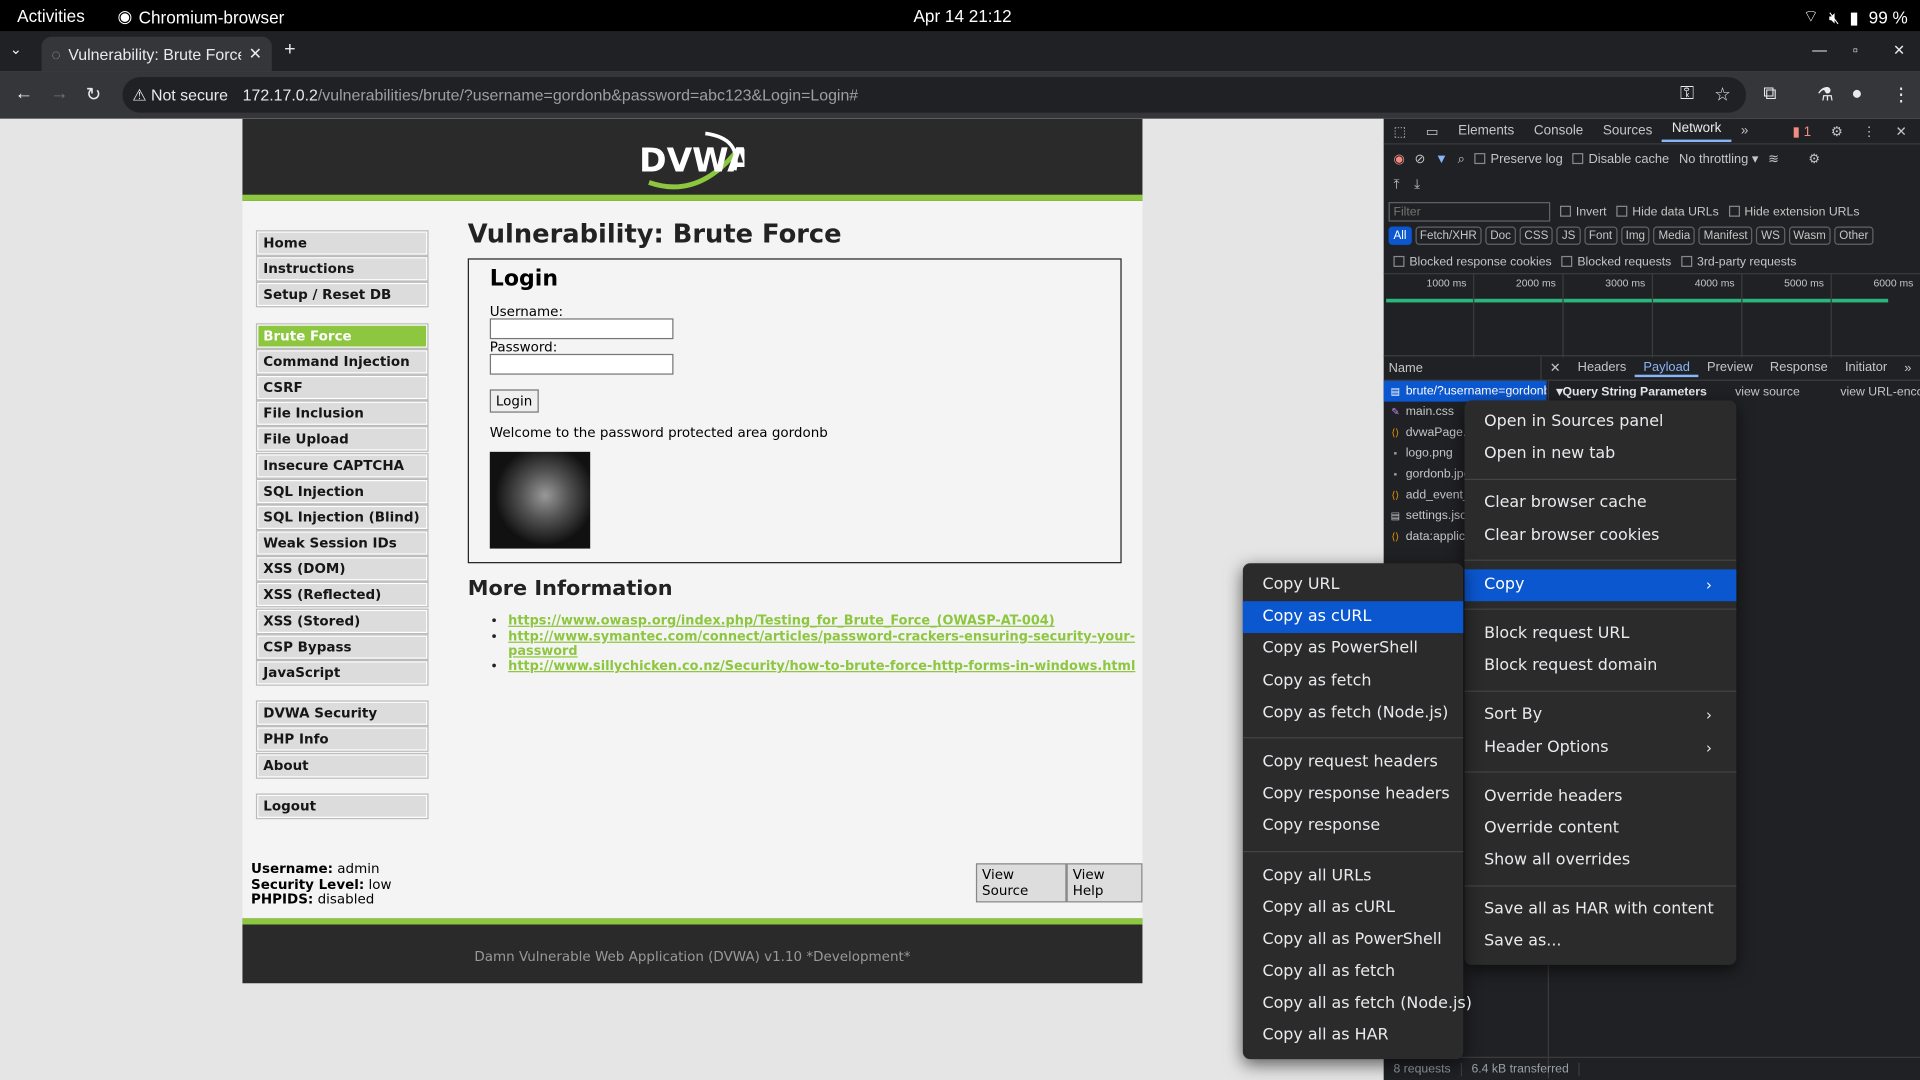 The image size is (1920, 1080). Describe the element at coordinates (1353, 763) in the screenshot. I see `menu-item-copy-request-headers: Copy request headers` at that location.